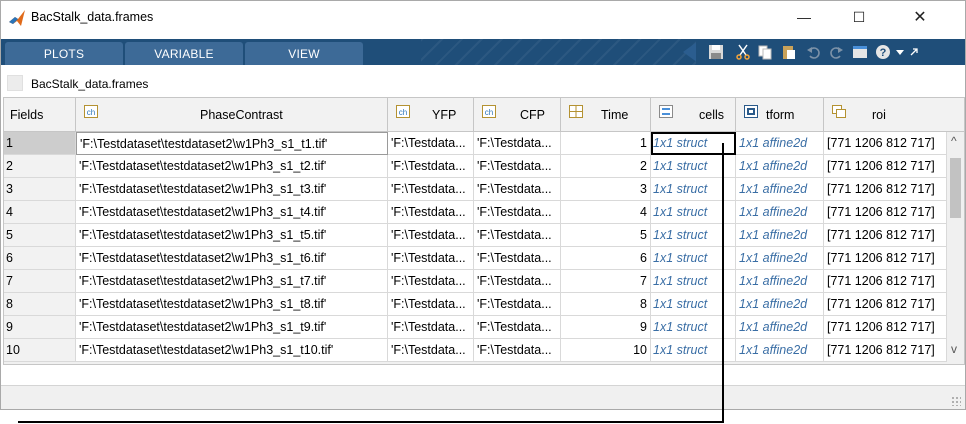  Describe the element at coordinates (606, 258) in the screenshot. I see `time-cell: 6` at that location.